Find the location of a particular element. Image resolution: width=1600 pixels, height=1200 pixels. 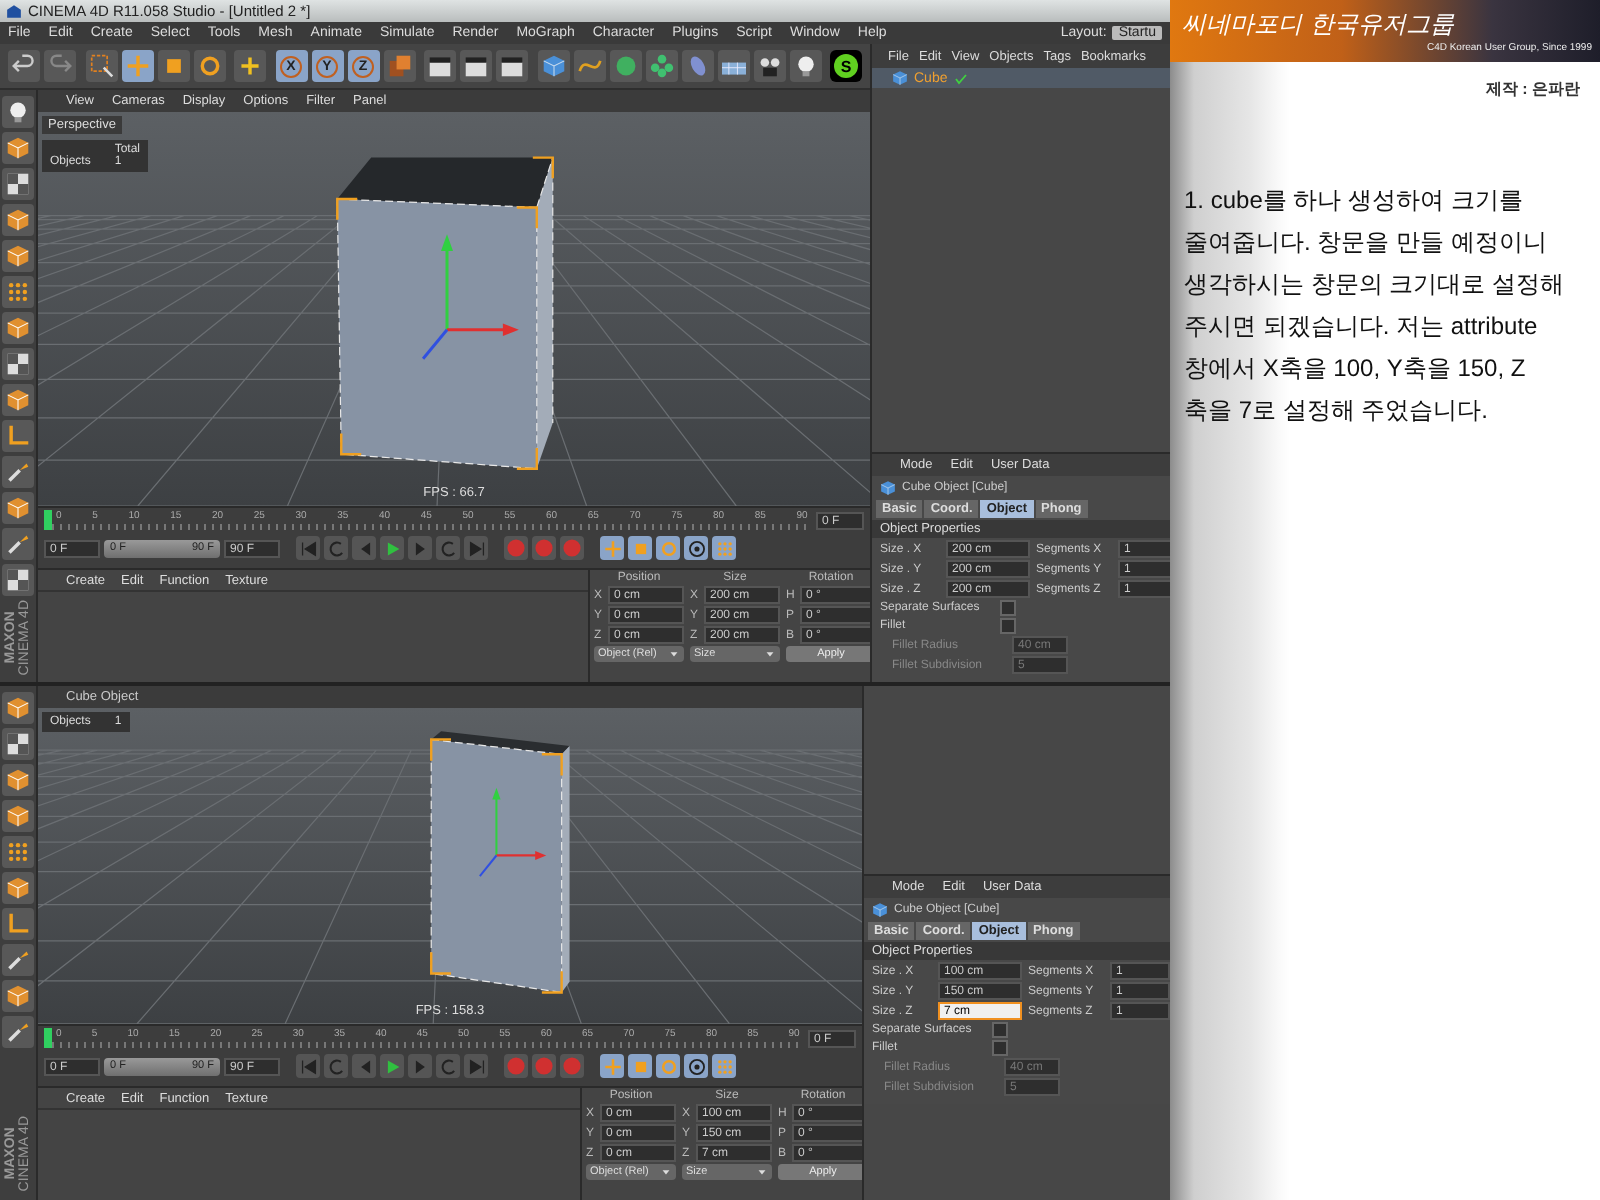

camera-icon is located at coordinates (769, 66).